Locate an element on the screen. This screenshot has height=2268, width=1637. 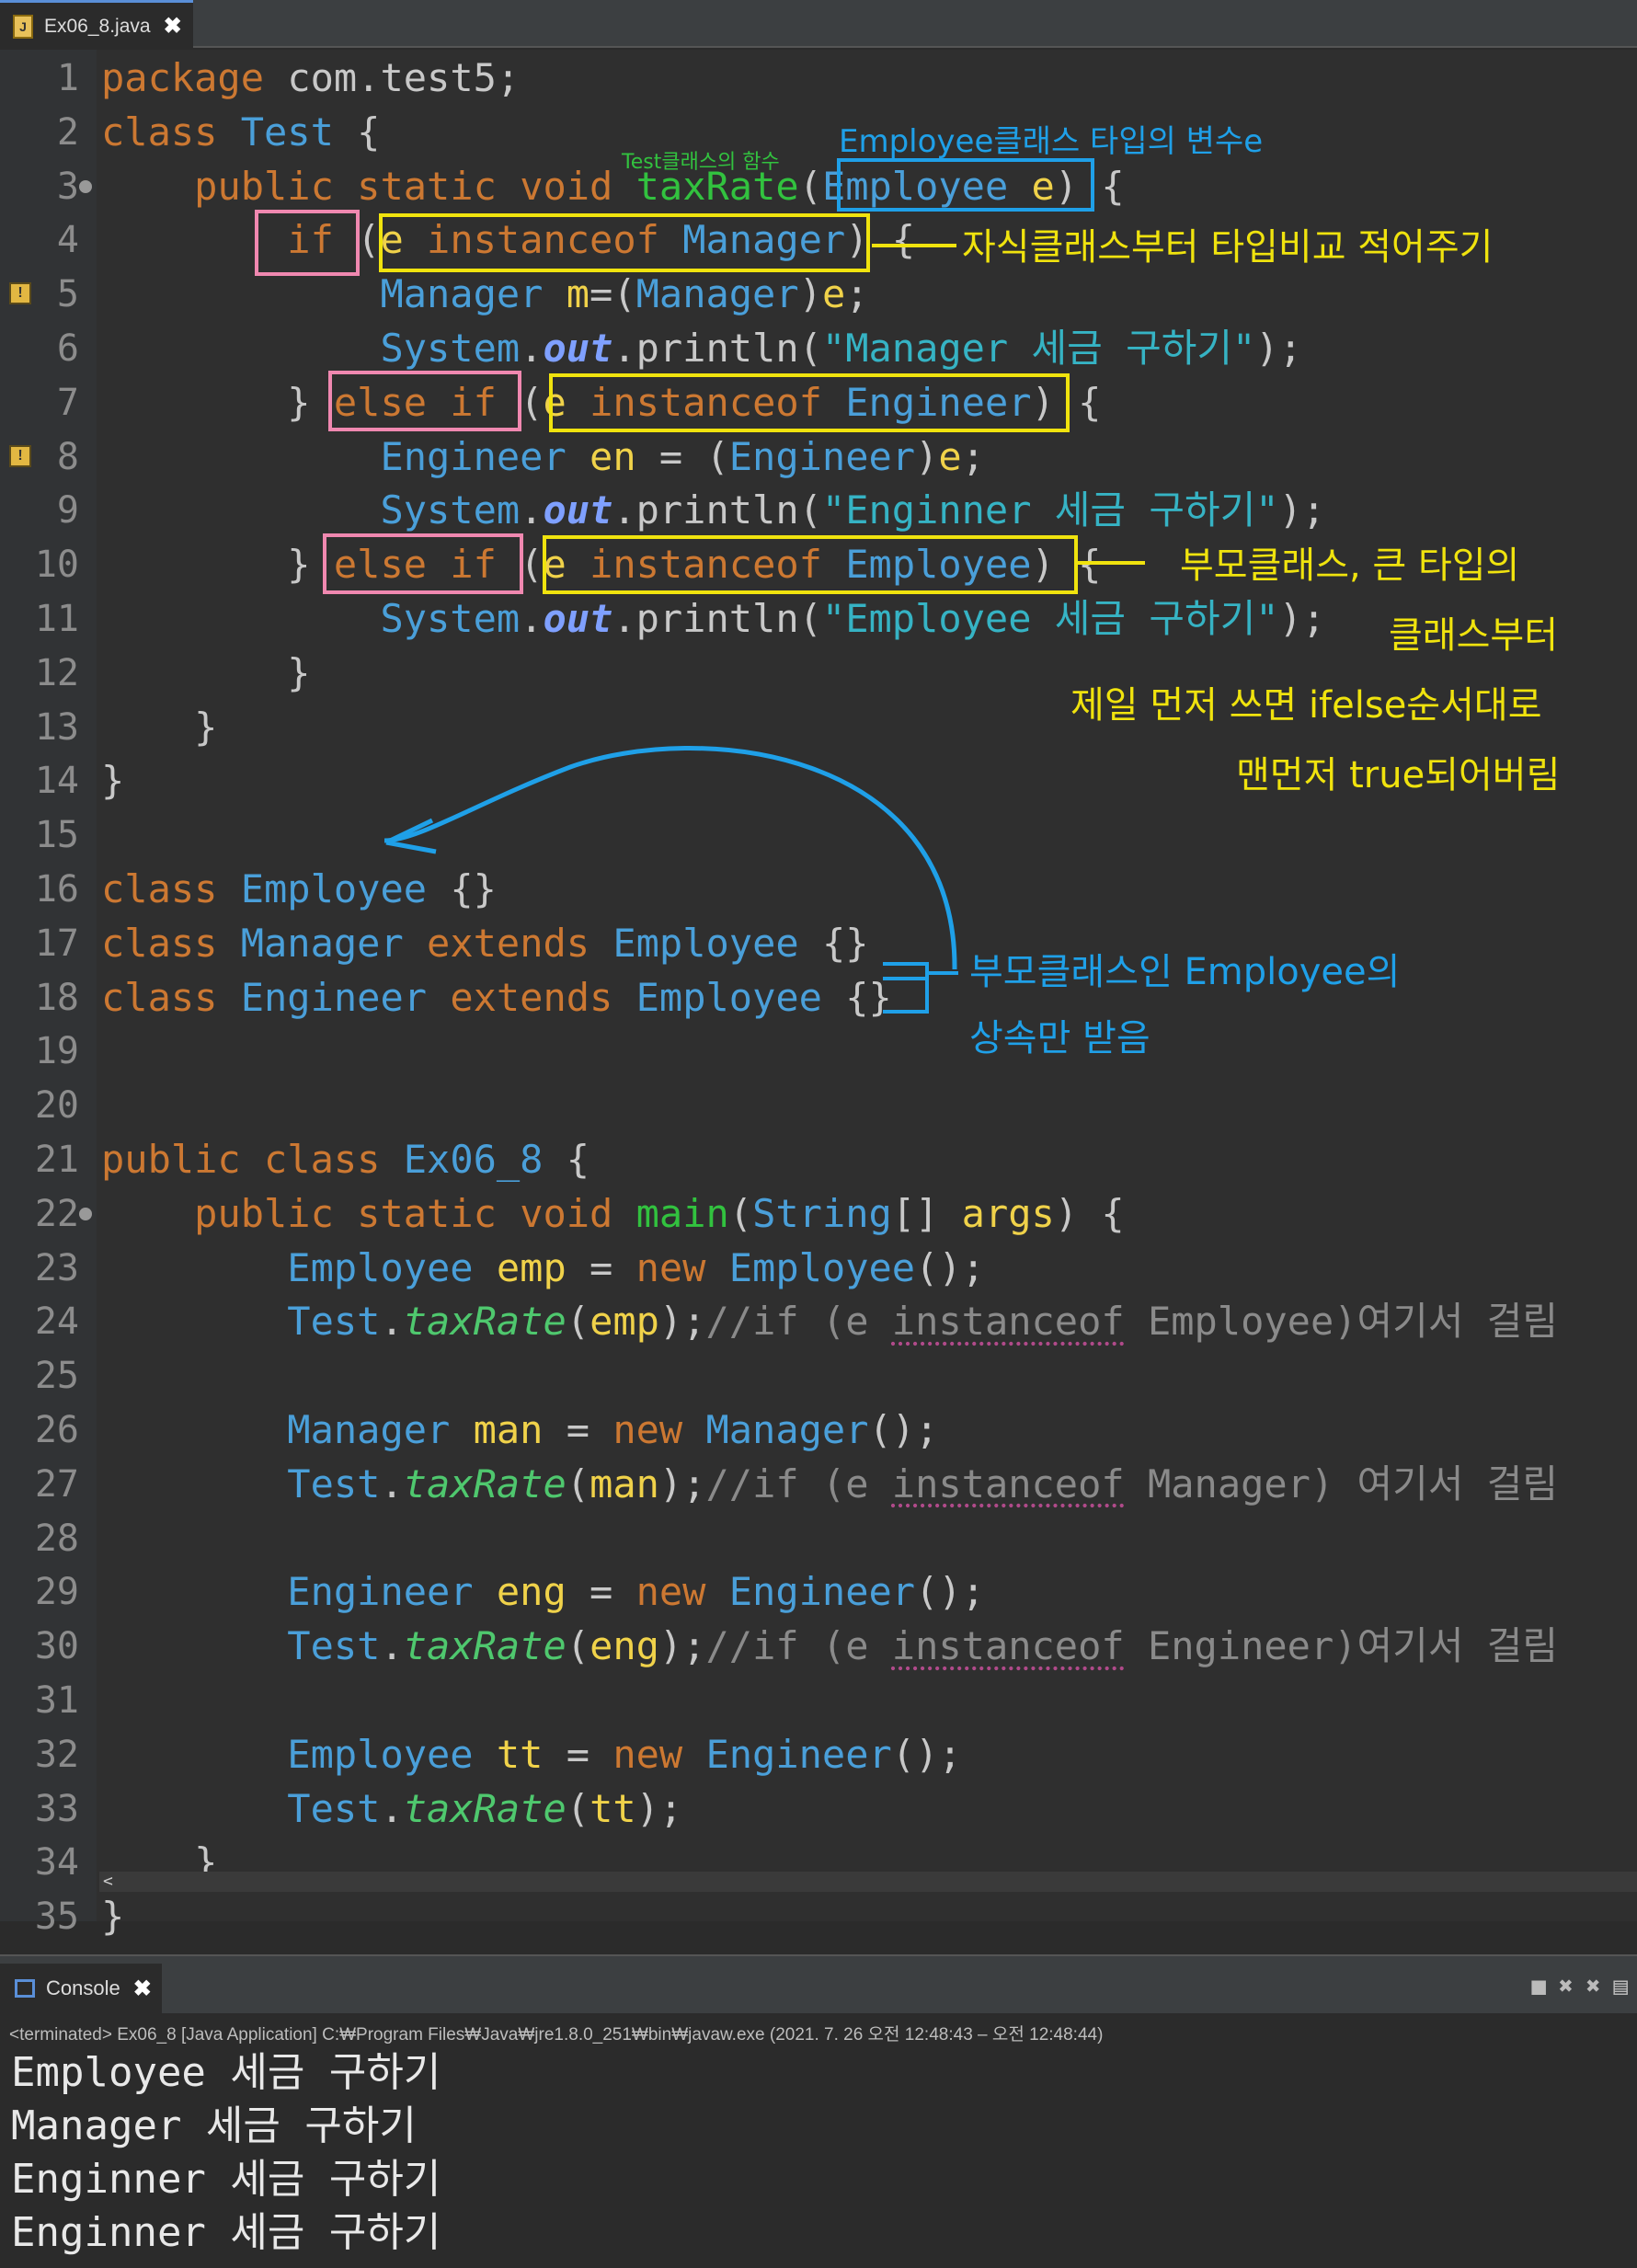
code-line: 35} is located at coordinates (818, 1916).